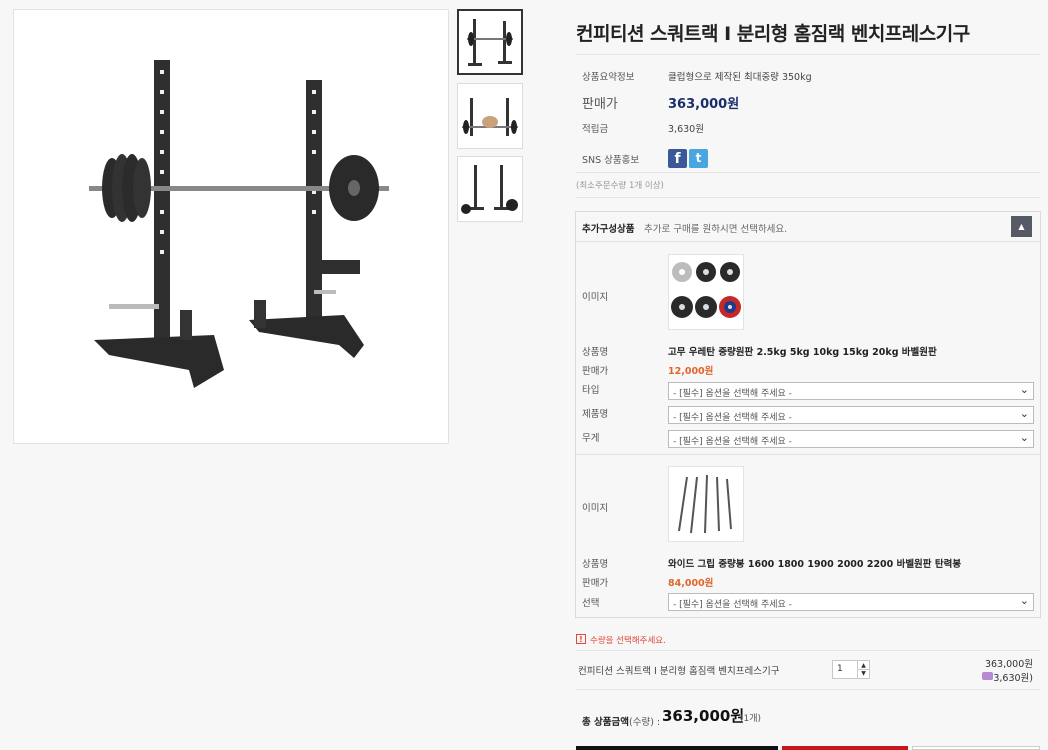 This screenshot has width=1048, height=750. What do you see at coordinates (1008, 664) in the screenshot?
I see `cart-item-price: 363,000원` at bounding box center [1008, 664].